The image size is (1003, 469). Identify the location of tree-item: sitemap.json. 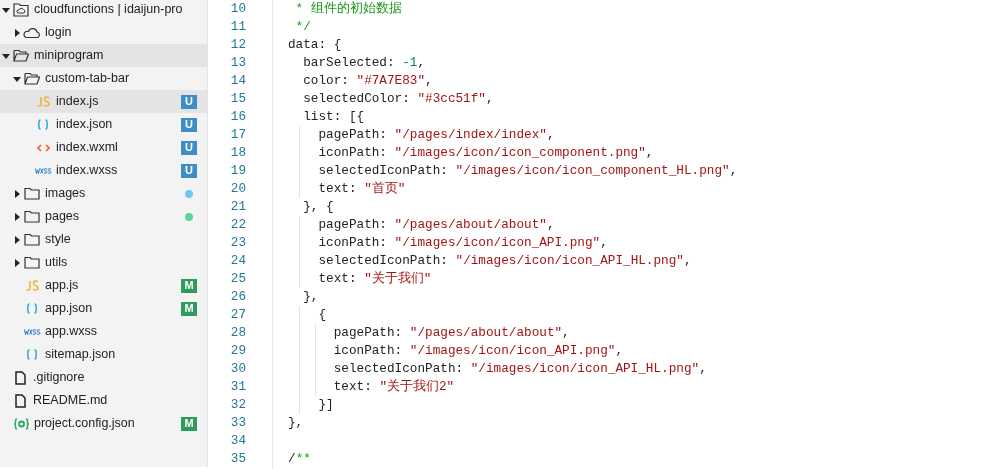
(103, 354).